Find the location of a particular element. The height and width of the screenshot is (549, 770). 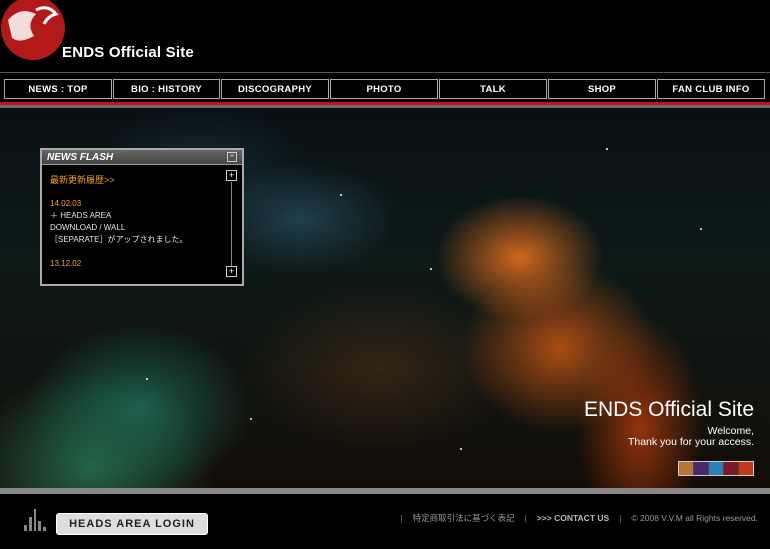

nav-talk: TALK is located at coordinates (493, 89).